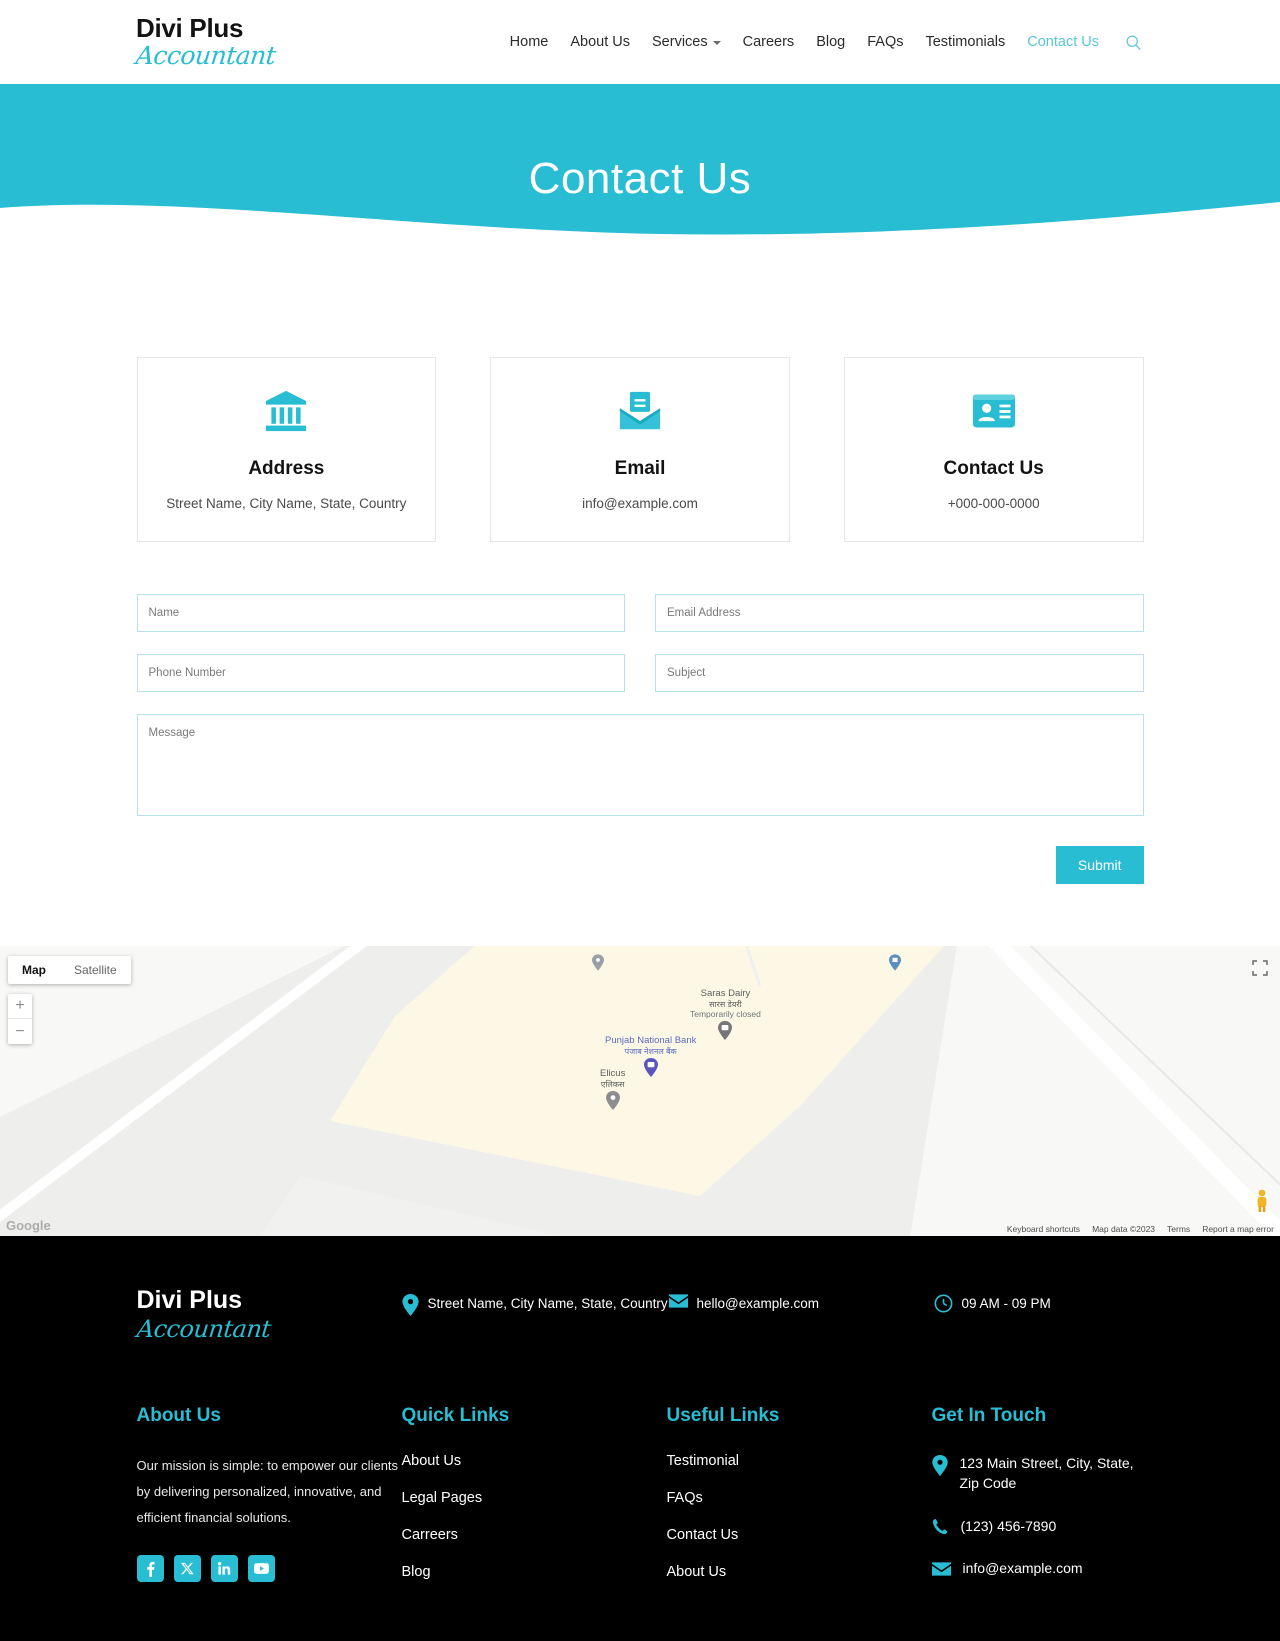 Image resolution: width=1280 pixels, height=1641 pixels. I want to click on nav-item-careers: Careers, so click(769, 42).